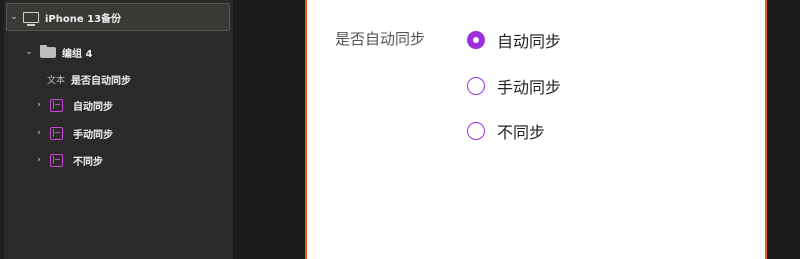 Image resolution: width=800 pixels, height=259 pixels. I want to click on layer-group-label: 编组 4, so click(77, 54).